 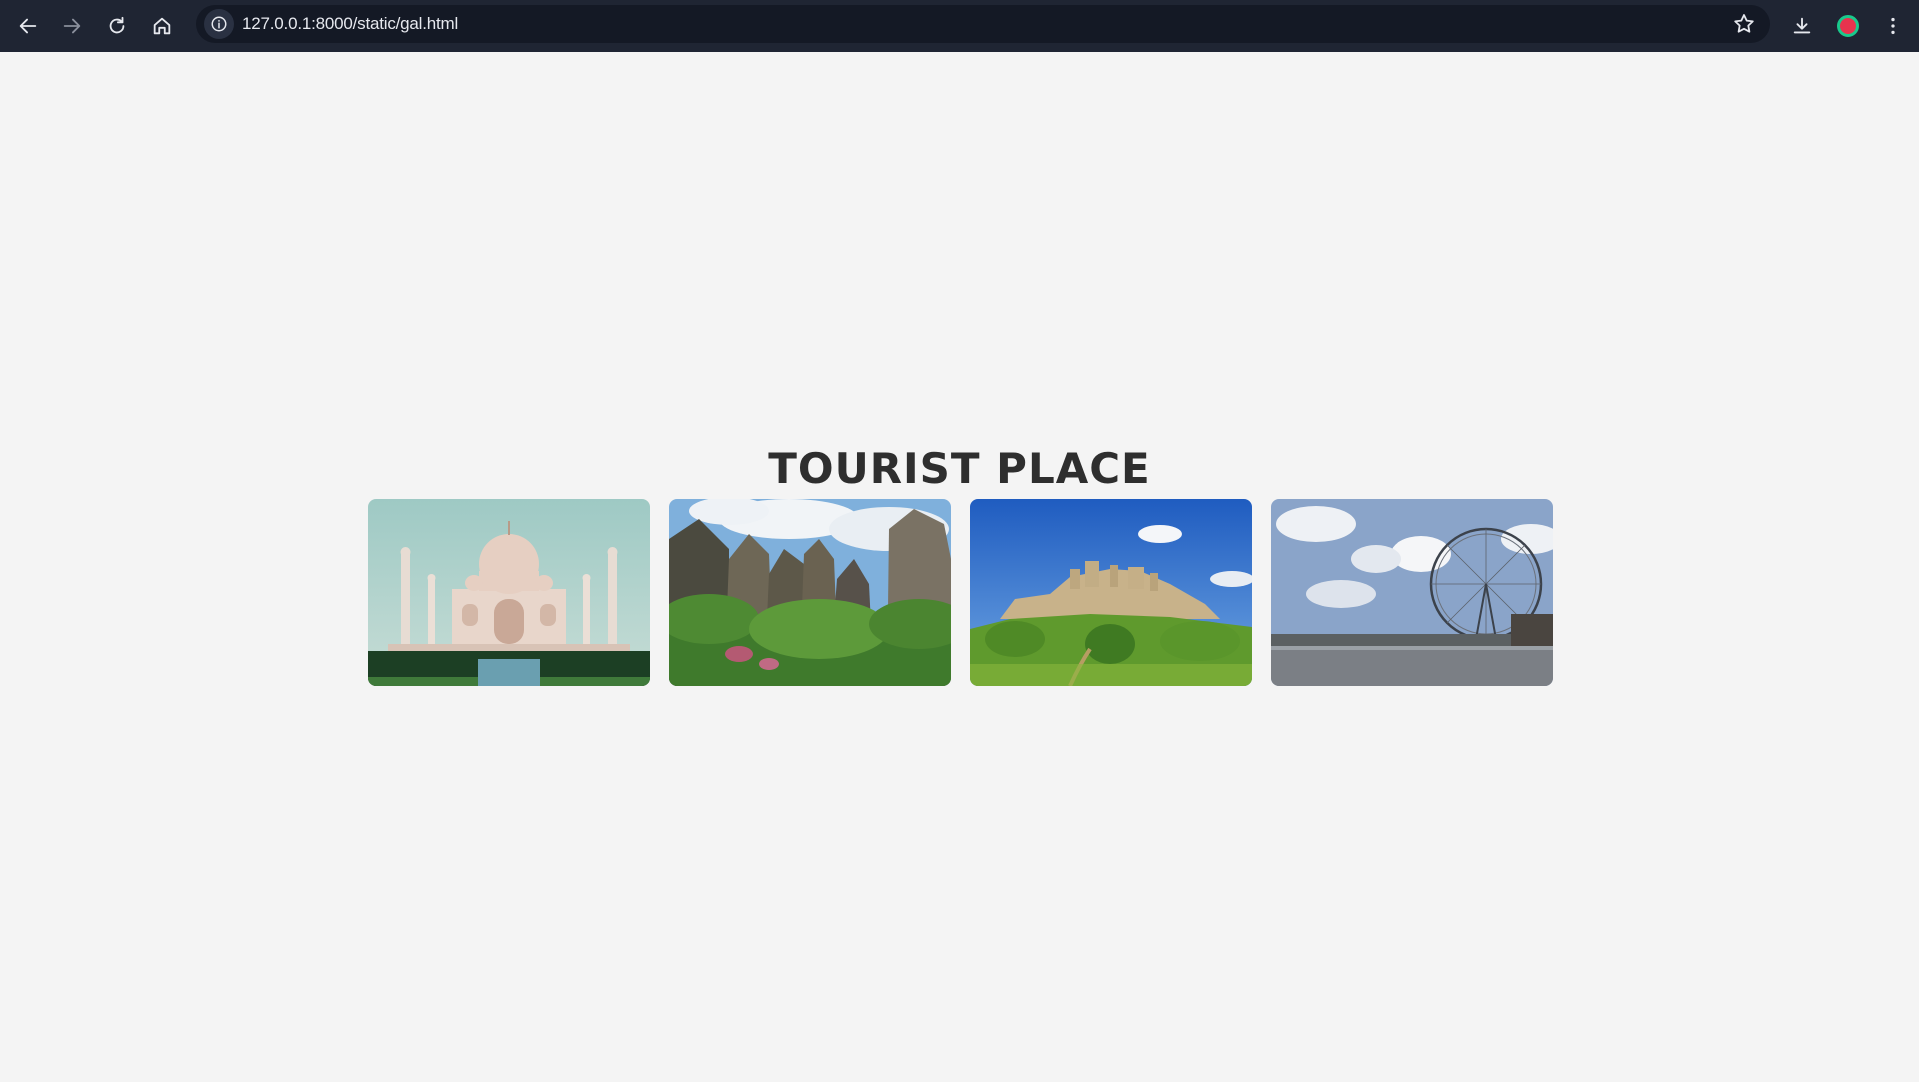 What do you see at coordinates (1744, 24) in the screenshot?
I see `bookmark-star-icon` at bounding box center [1744, 24].